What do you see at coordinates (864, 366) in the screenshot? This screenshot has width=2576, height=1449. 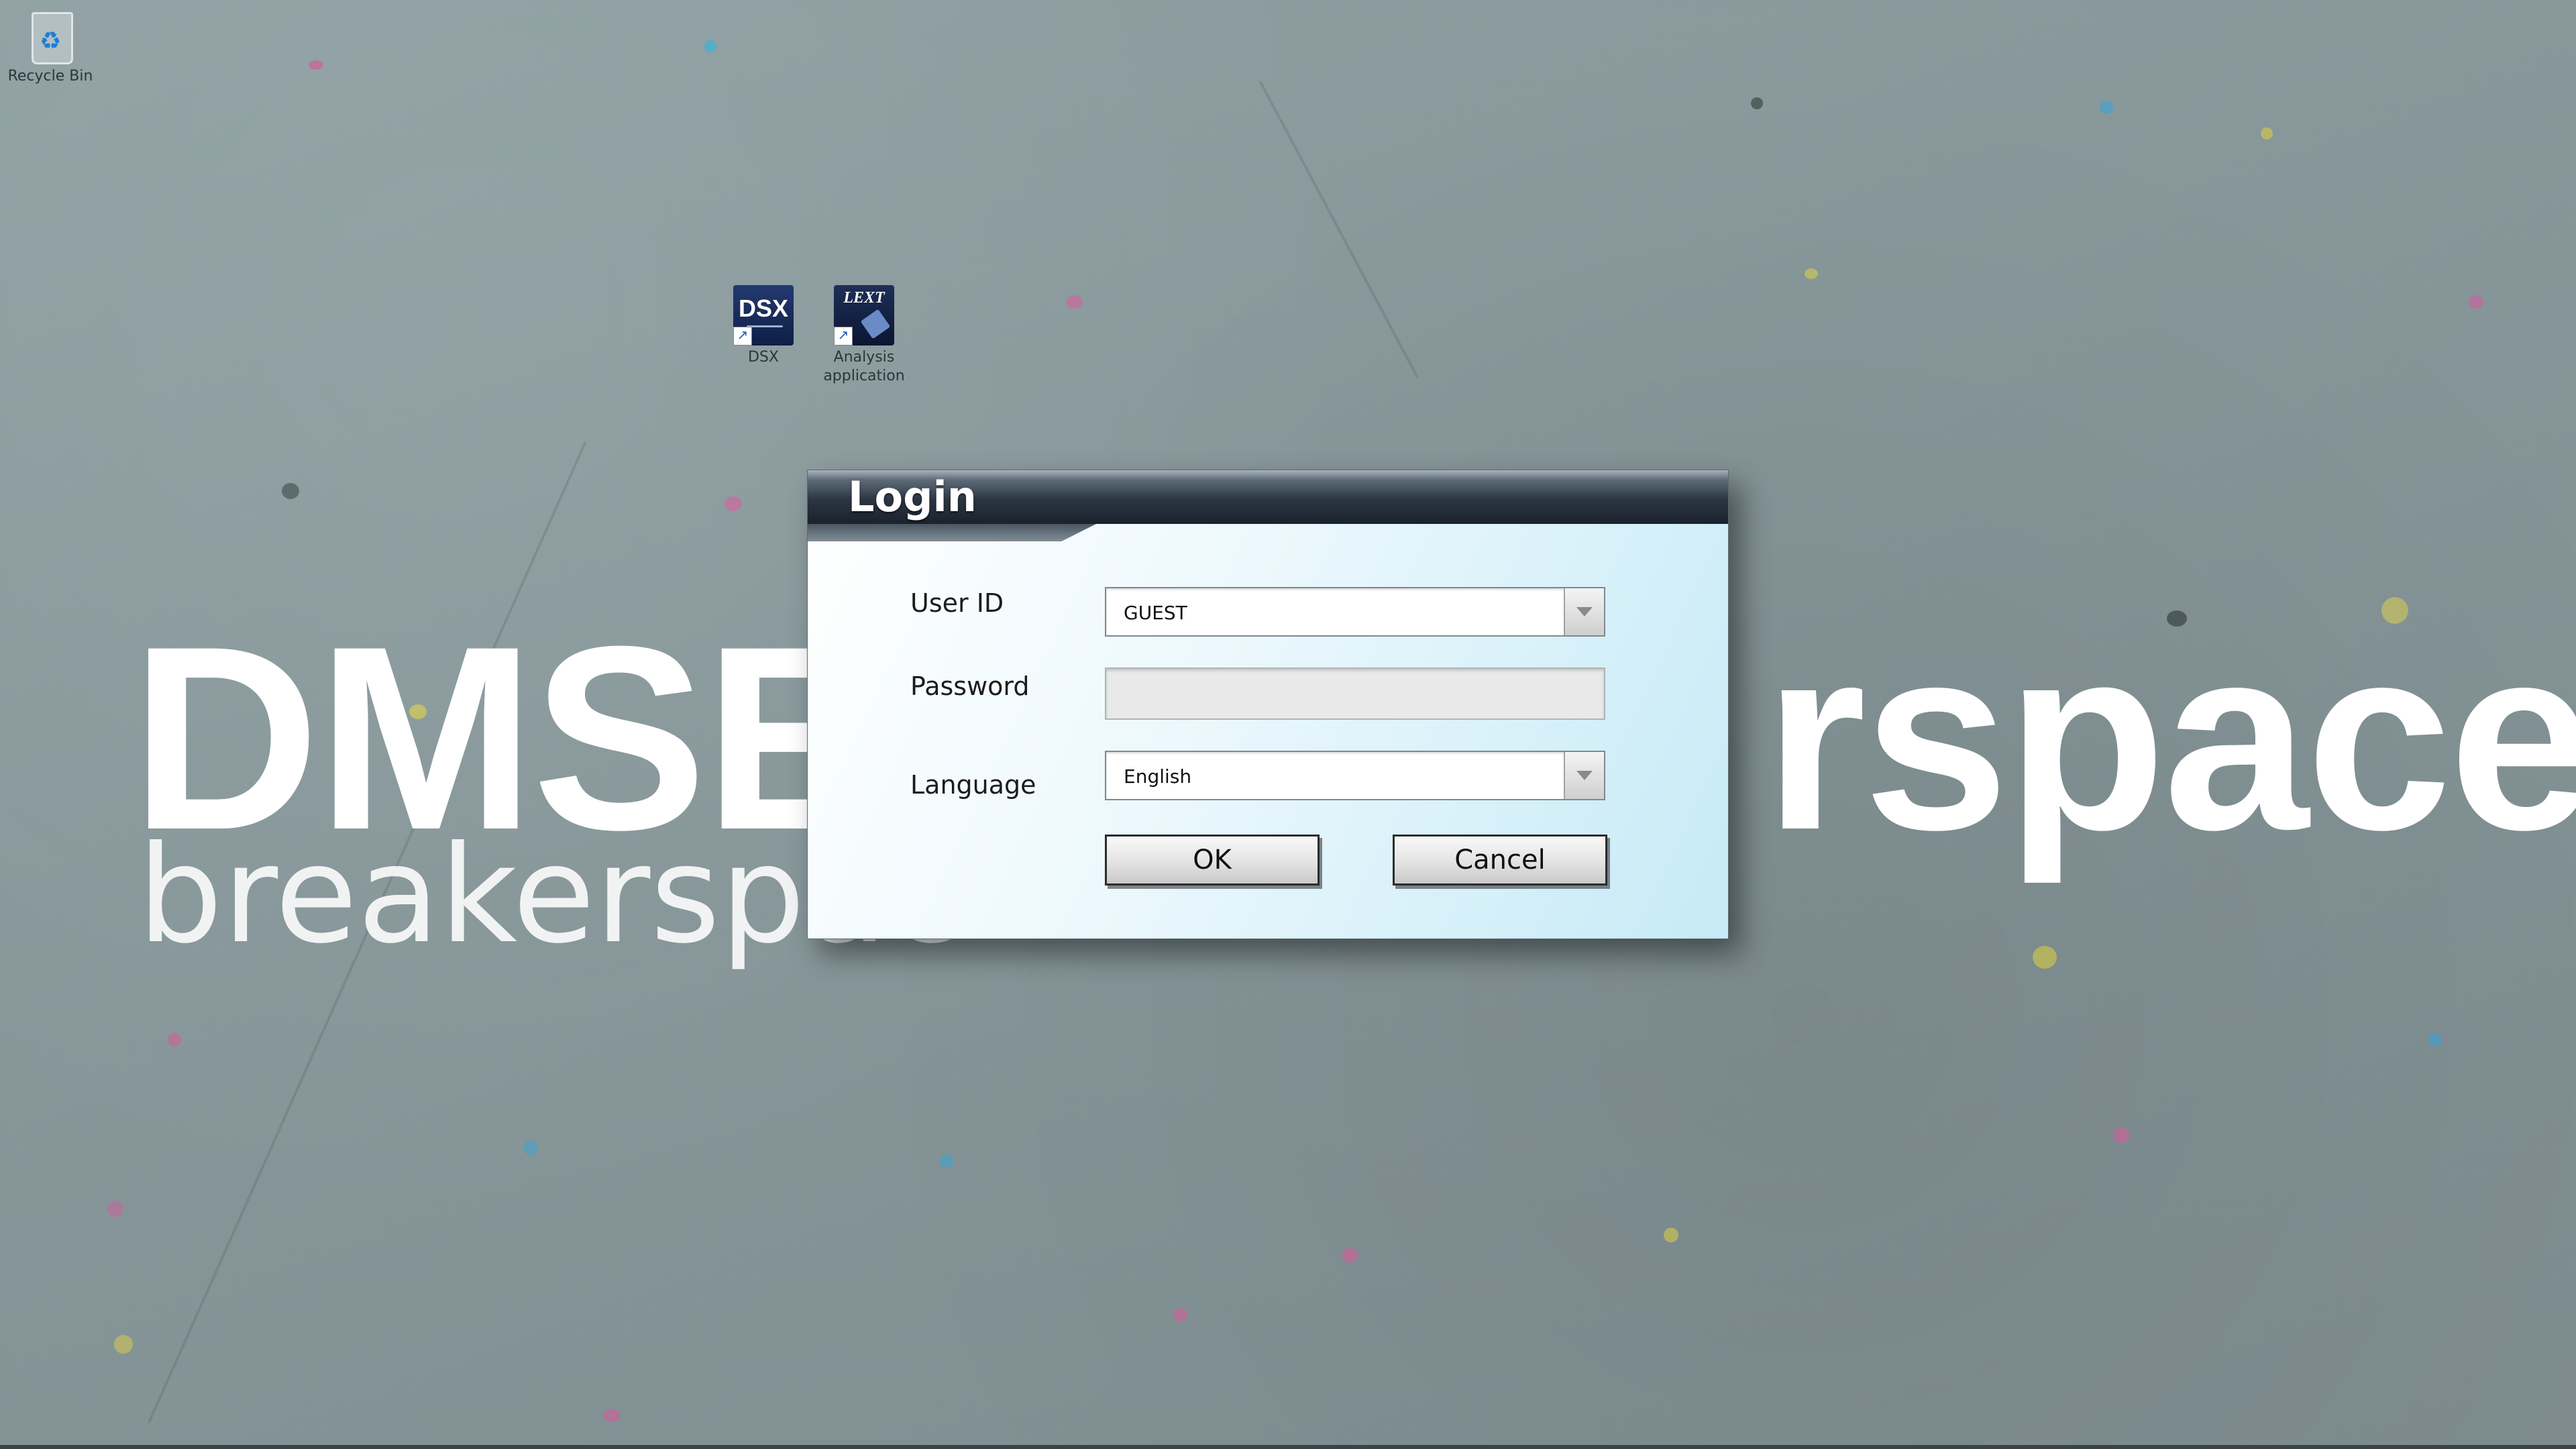 I see `analysis-application-label: Analysis application` at bounding box center [864, 366].